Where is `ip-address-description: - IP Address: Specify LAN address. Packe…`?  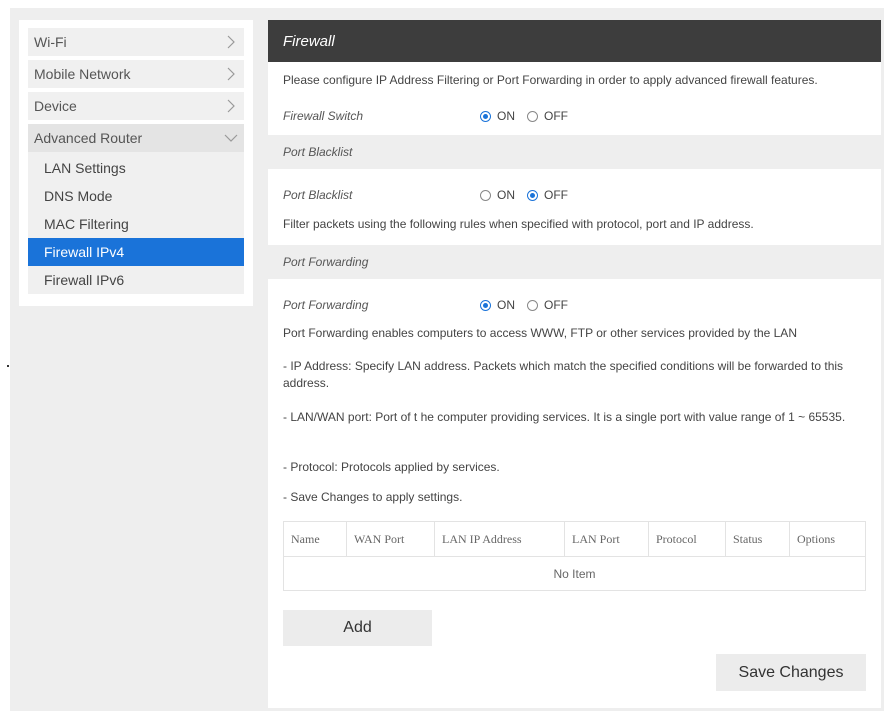 ip-address-description: - IP Address: Specify LAN address. Packe… is located at coordinates (563, 374).